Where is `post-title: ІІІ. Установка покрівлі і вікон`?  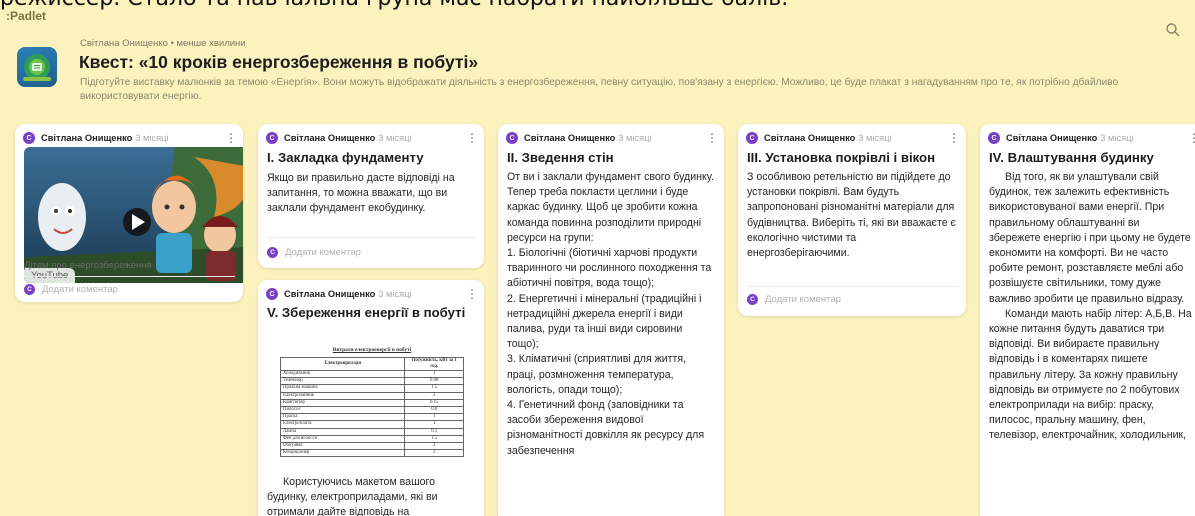
post-title: ІІІ. Установка покрівлі і вікон is located at coordinates (841, 157).